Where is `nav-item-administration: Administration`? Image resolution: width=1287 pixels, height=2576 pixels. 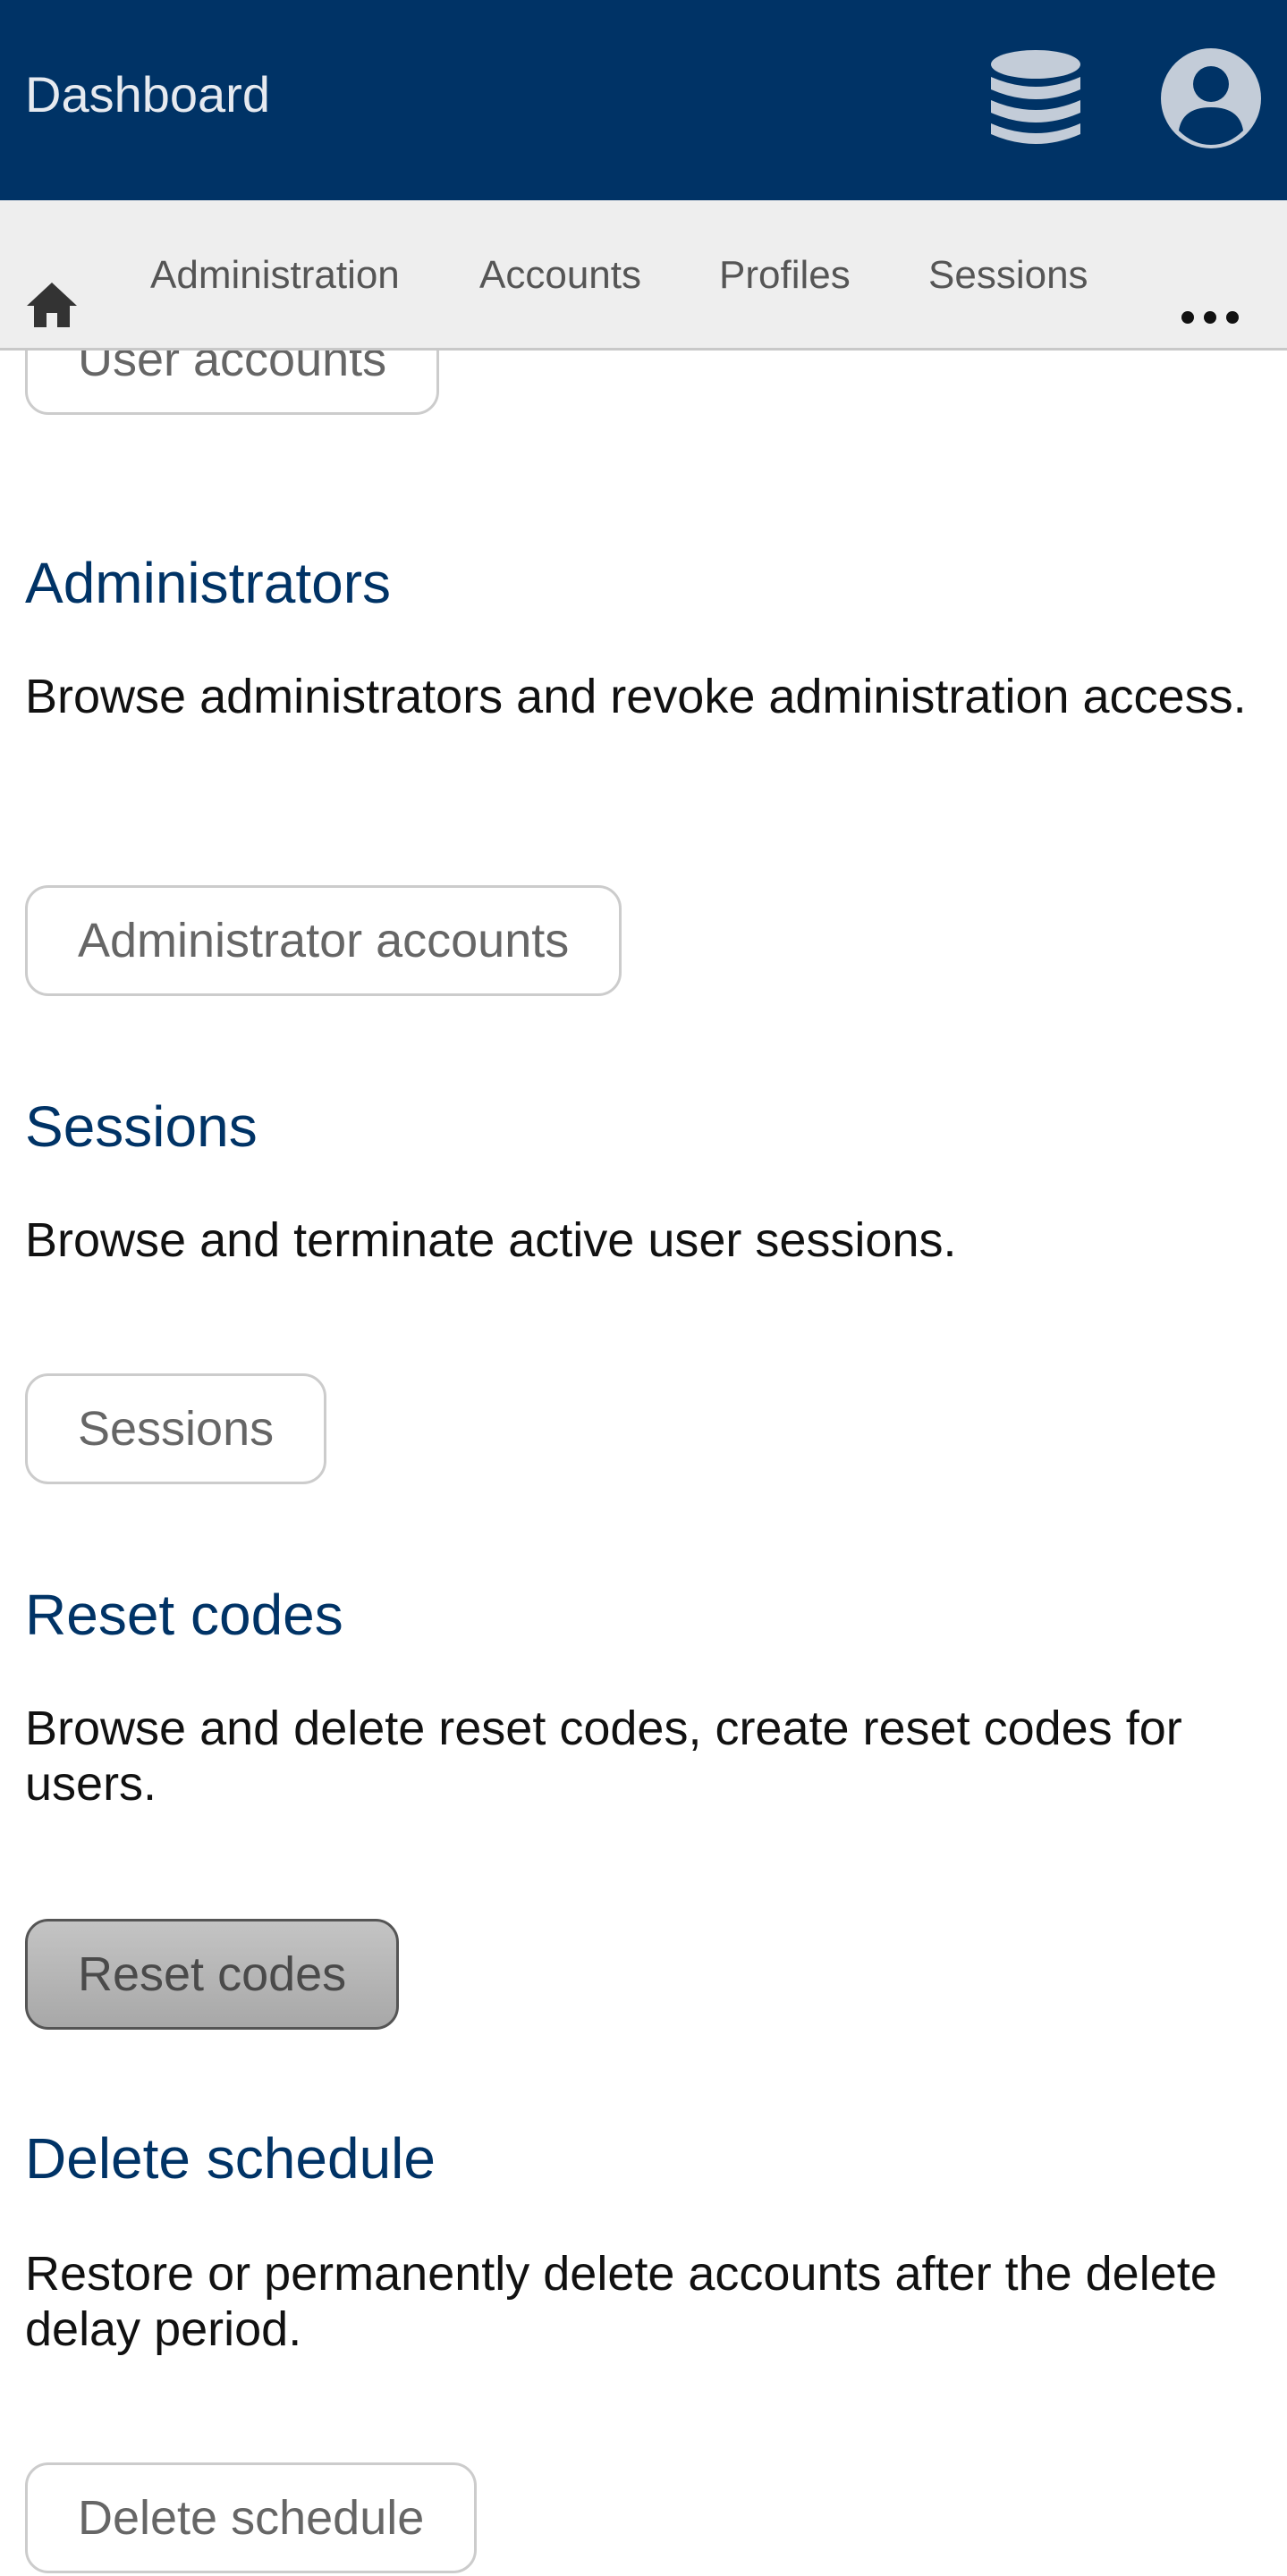
nav-item-administration: Administration is located at coordinates (275, 275).